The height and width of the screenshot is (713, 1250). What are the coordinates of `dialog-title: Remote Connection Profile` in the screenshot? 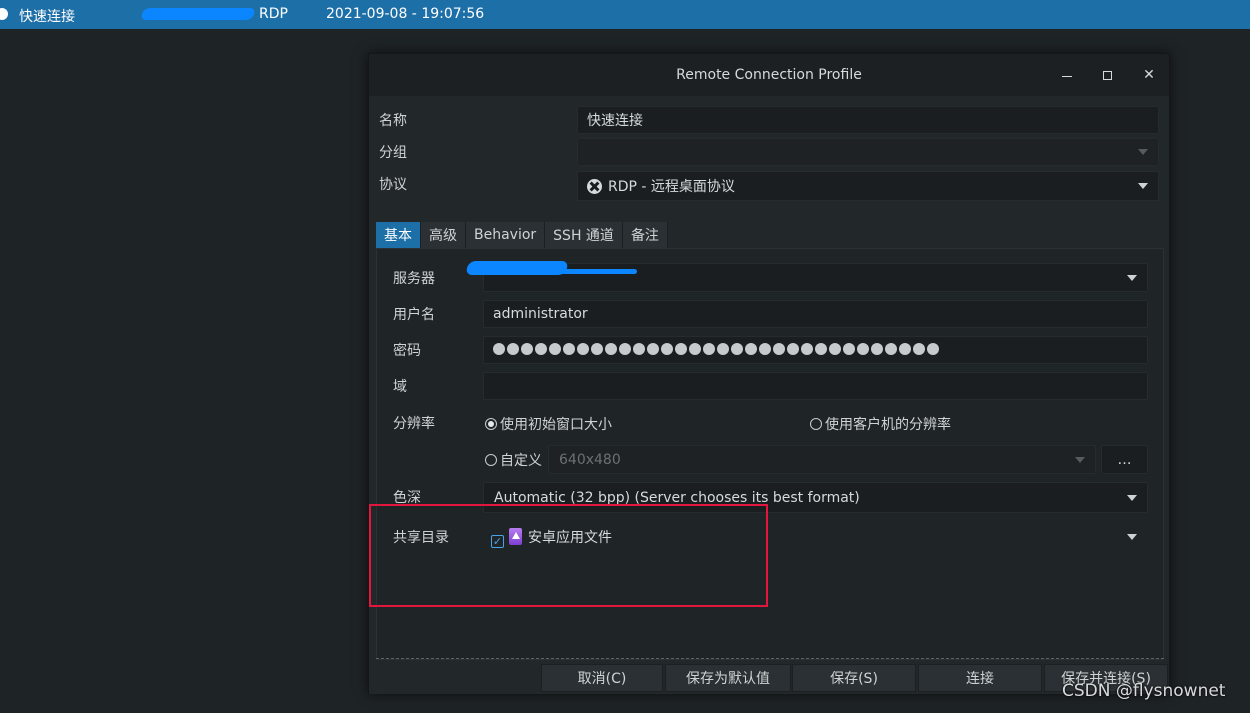 It's located at (769, 75).